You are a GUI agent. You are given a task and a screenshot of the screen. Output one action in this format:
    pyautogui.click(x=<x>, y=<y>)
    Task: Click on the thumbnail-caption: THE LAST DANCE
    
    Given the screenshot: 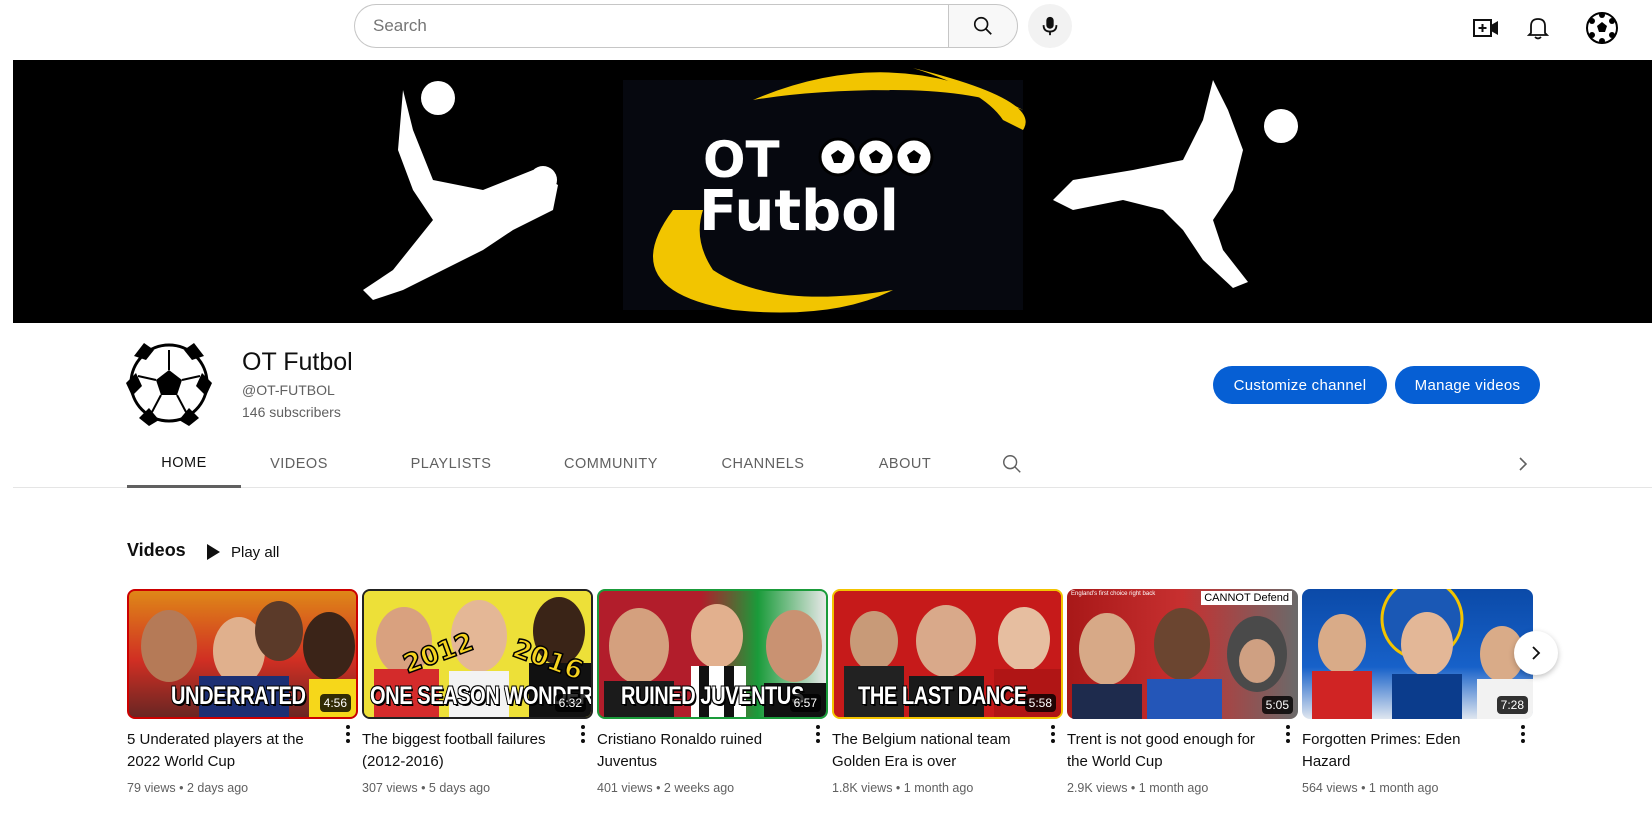 What is the action you would take?
    pyautogui.click(x=942, y=696)
    